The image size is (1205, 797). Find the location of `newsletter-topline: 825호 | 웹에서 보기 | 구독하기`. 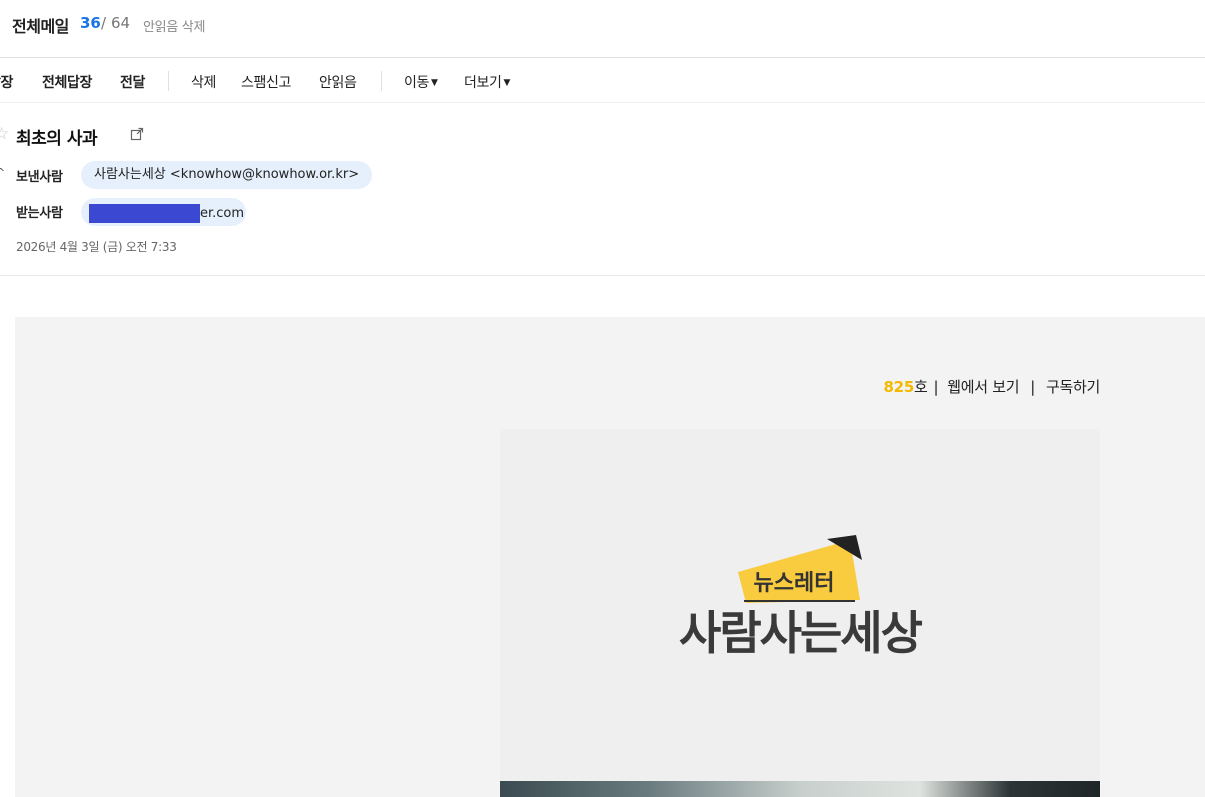

newsletter-topline: 825호 | 웹에서 보기 | 구독하기 is located at coordinates (992, 386).